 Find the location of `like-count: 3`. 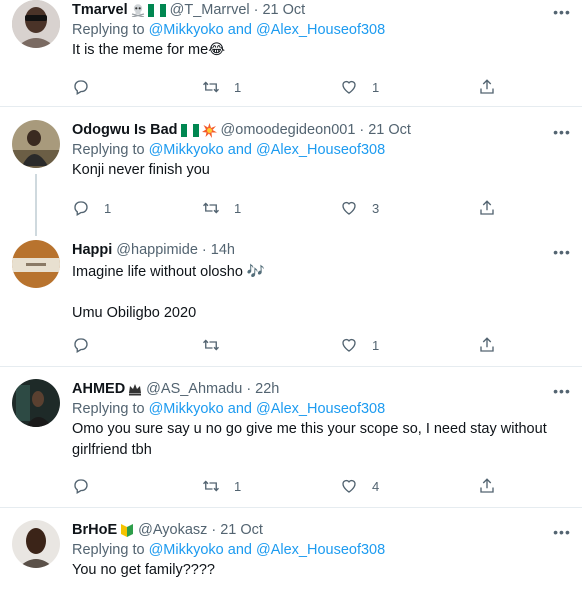

like-count: 3 is located at coordinates (376, 208).